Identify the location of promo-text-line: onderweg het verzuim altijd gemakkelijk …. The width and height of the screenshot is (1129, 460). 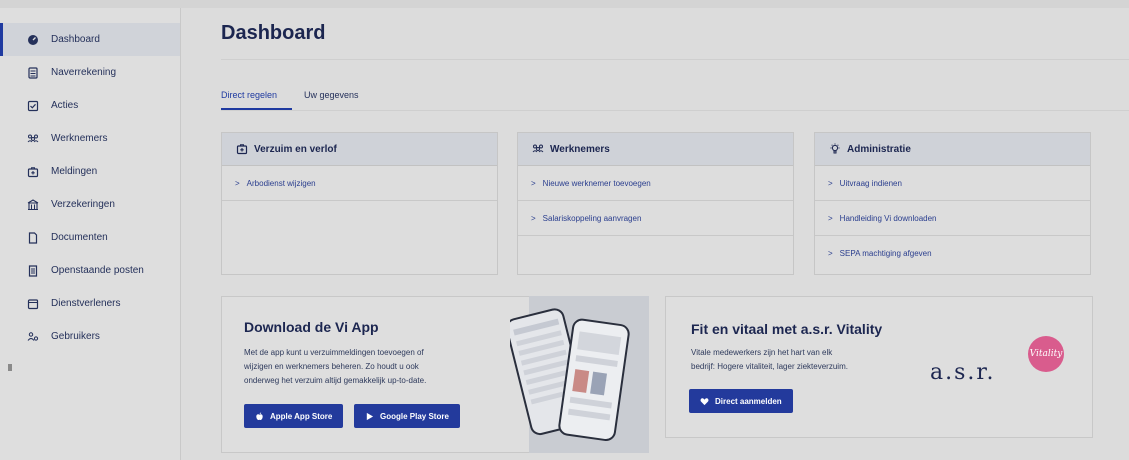
(335, 380).